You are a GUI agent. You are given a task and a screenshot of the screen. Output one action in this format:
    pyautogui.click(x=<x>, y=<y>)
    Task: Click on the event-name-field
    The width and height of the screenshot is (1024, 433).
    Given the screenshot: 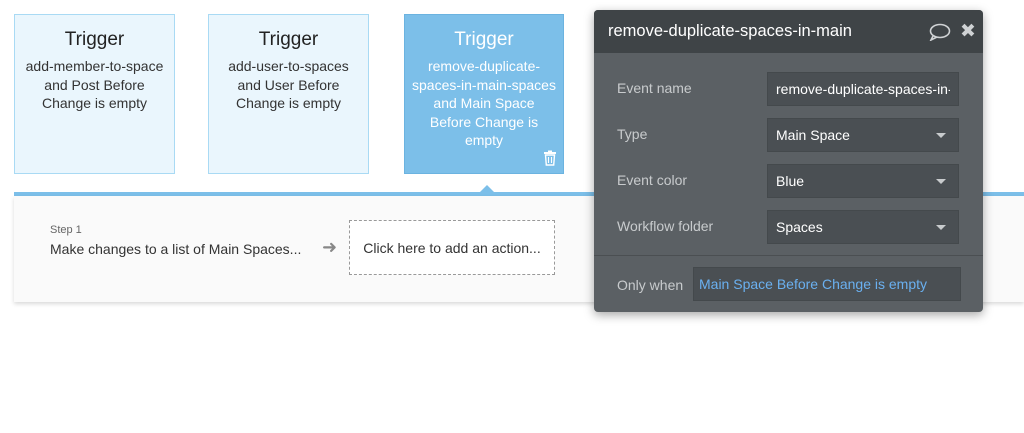 What is the action you would take?
    pyautogui.click(x=863, y=89)
    